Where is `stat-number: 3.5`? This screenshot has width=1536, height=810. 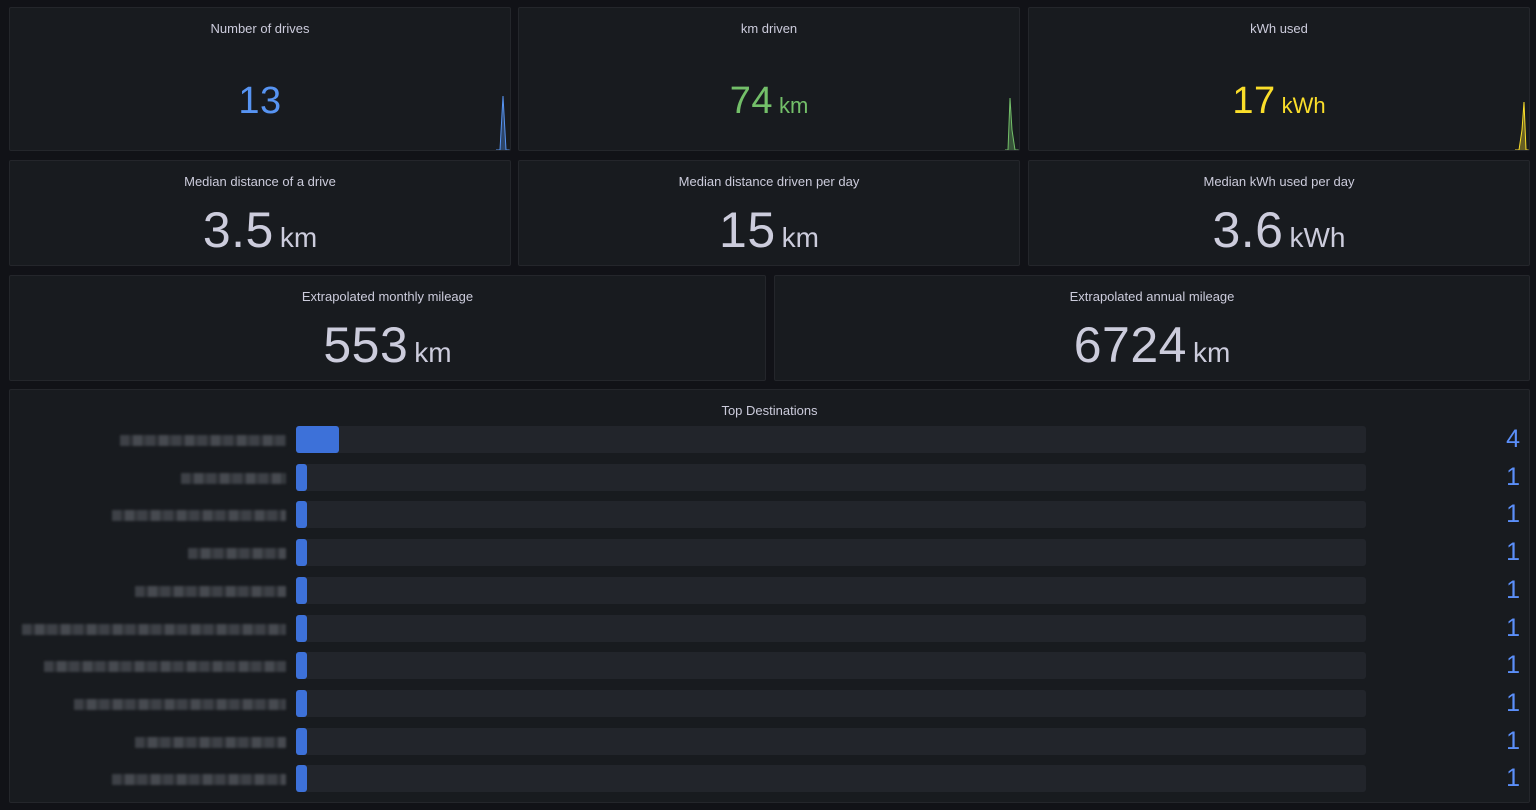
stat-number: 3.5 is located at coordinates (238, 230).